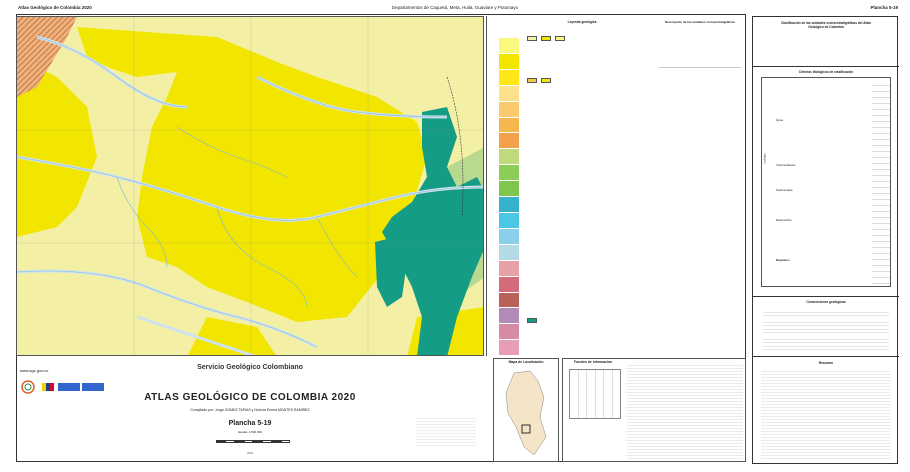 This screenshot has height=472, width=910. I want to click on year: 2020, so click(250, 453).